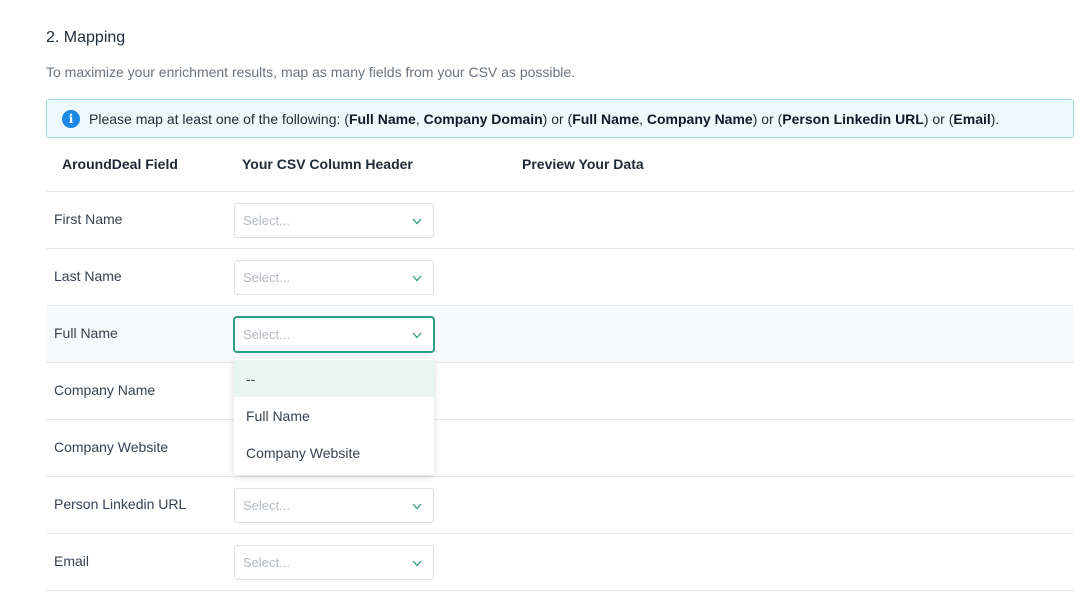 The image size is (1090, 605). I want to click on field-label: Email, so click(72, 561).